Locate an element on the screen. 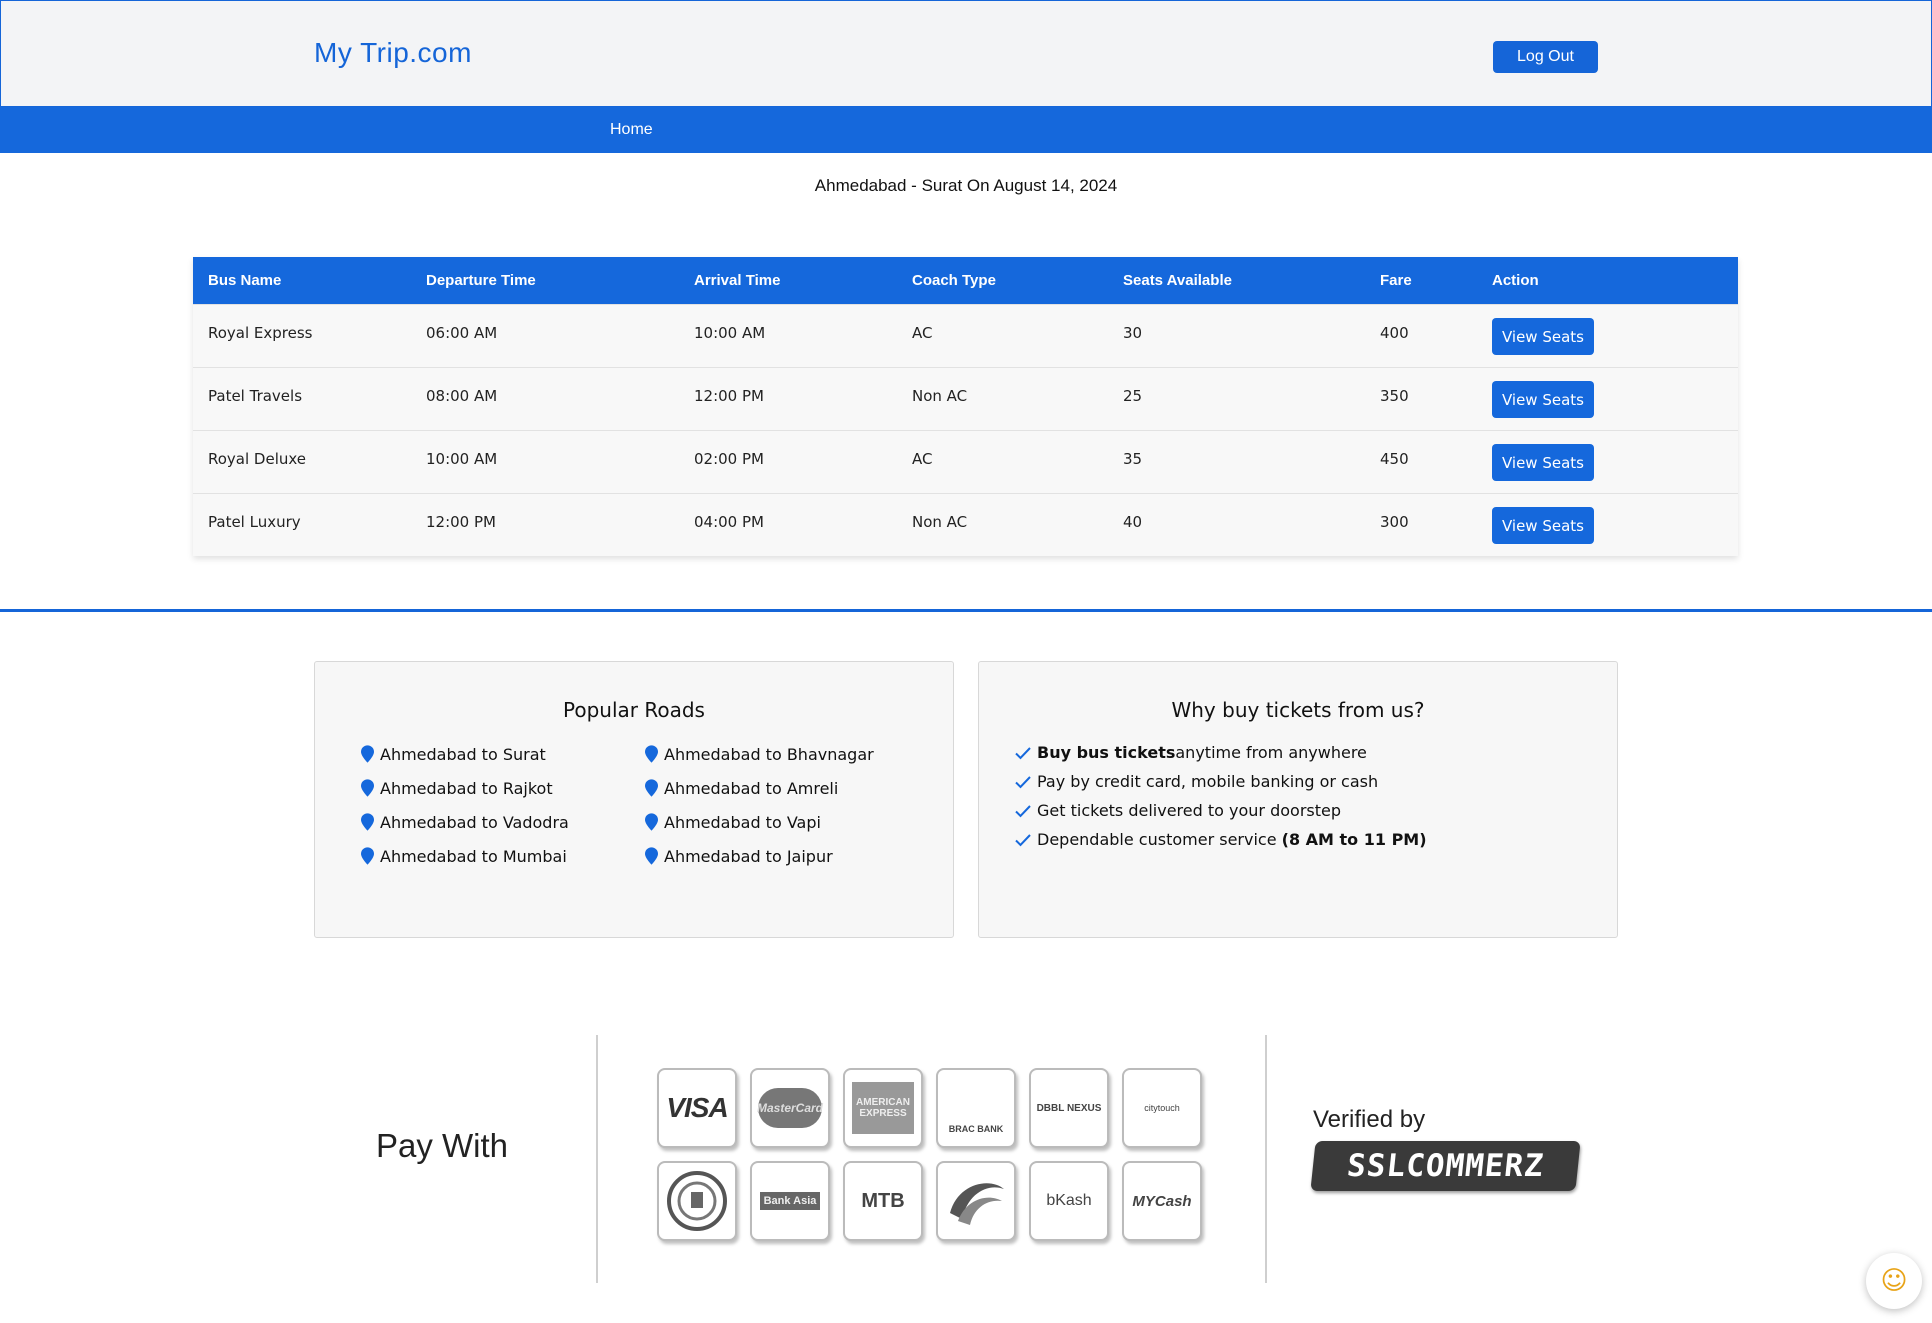 This screenshot has height=1323, width=1932. rocket-logo is located at coordinates (976, 1201).